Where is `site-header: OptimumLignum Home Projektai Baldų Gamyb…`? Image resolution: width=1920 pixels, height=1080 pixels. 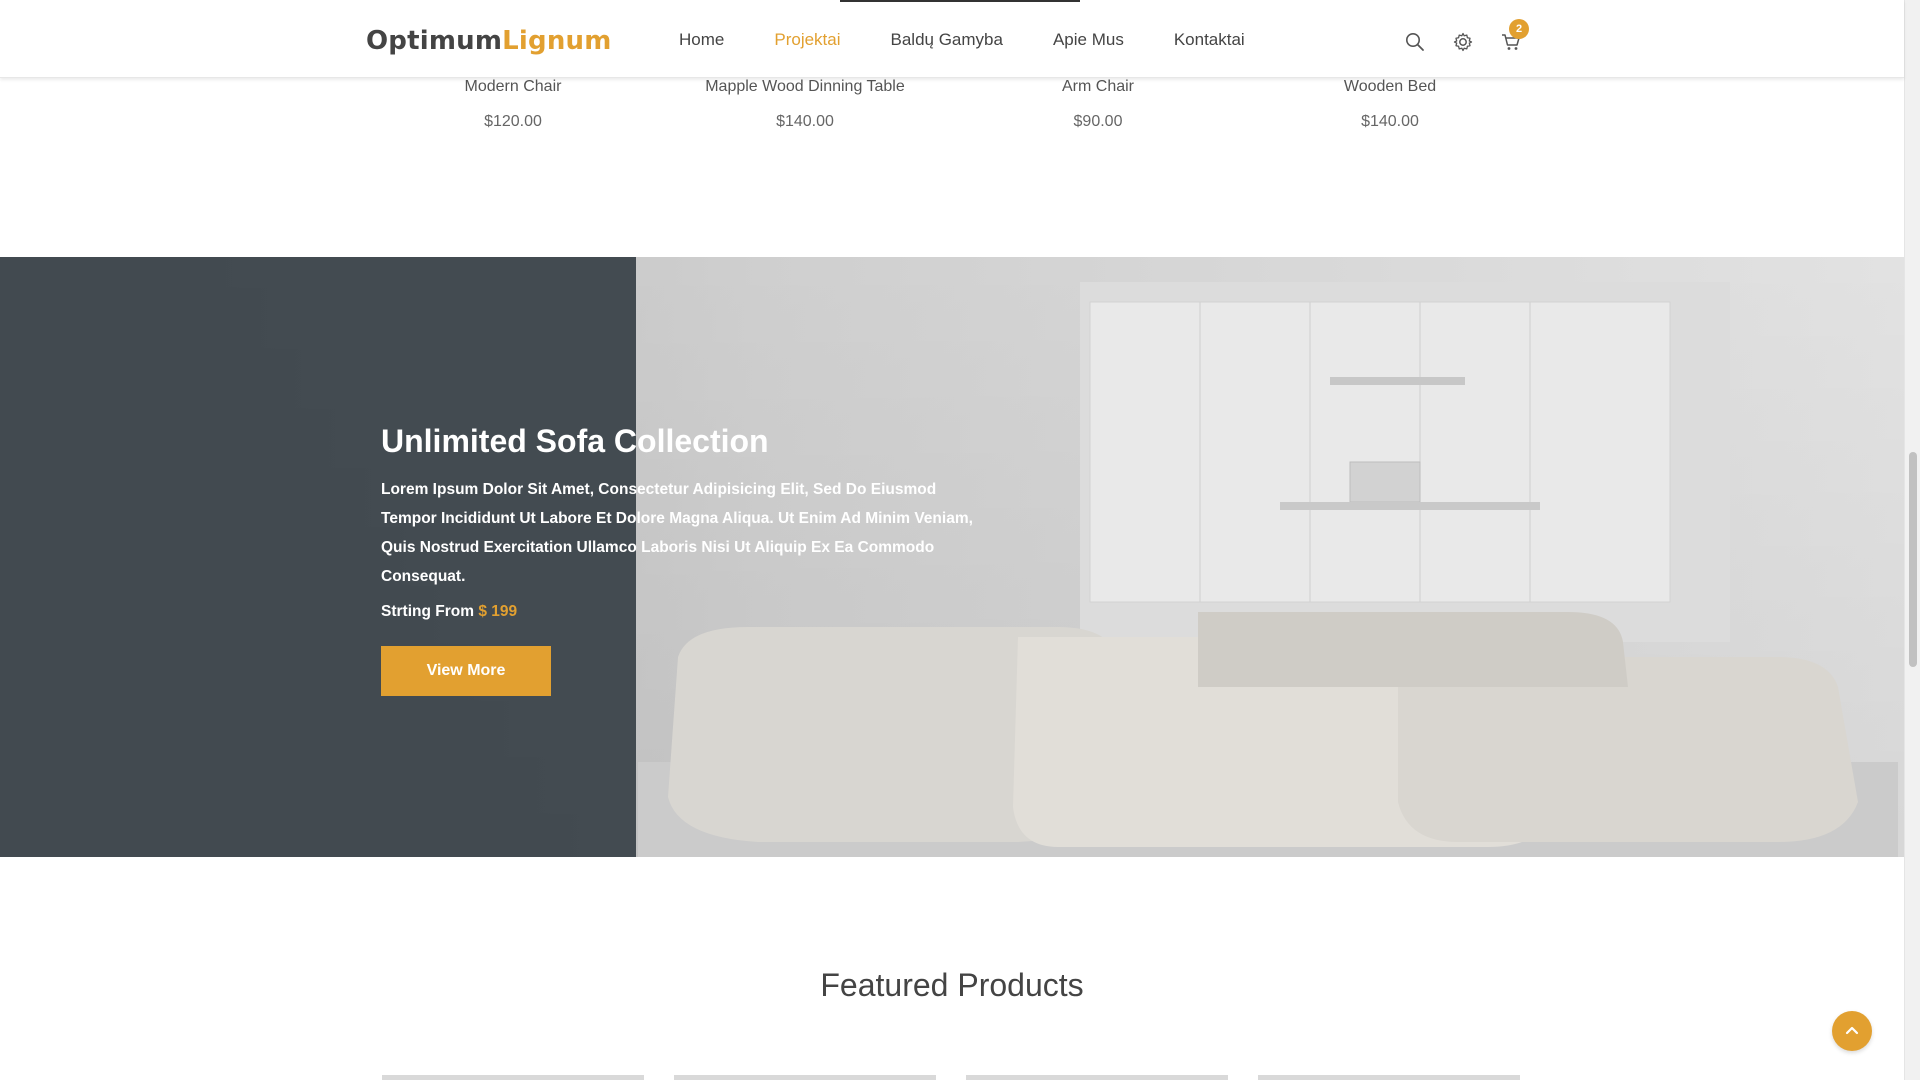
site-header: OptimumLignum Home Projektai Baldų Gamyb… is located at coordinates (952, 39).